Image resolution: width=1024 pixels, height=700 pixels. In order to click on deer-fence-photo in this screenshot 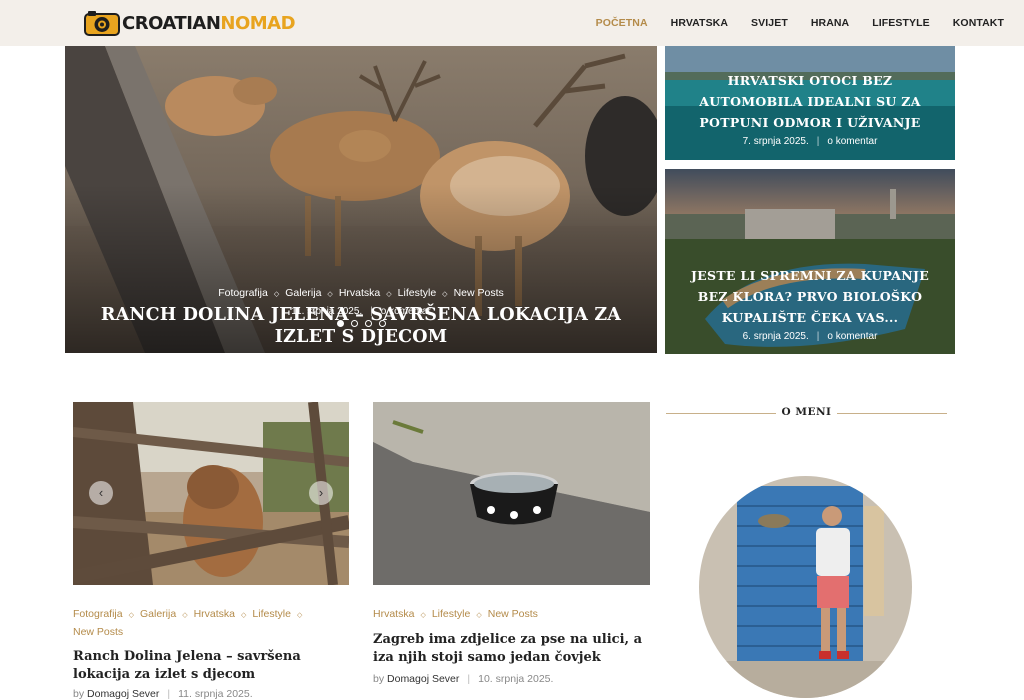, I will do `click(211, 493)`.